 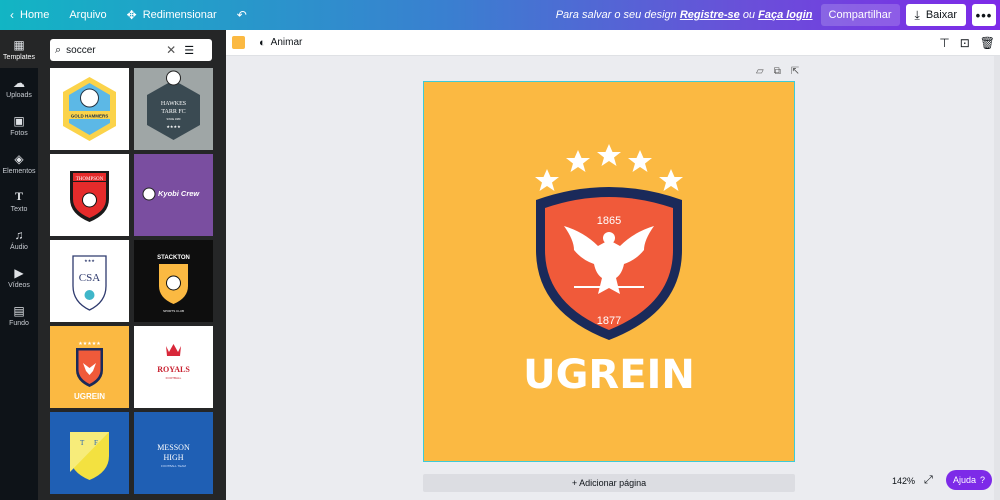 What do you see at coordinates (87, 15) in the screenshot?
I see `file-menu-button: Arquivo` at bounding box center [87, 15].